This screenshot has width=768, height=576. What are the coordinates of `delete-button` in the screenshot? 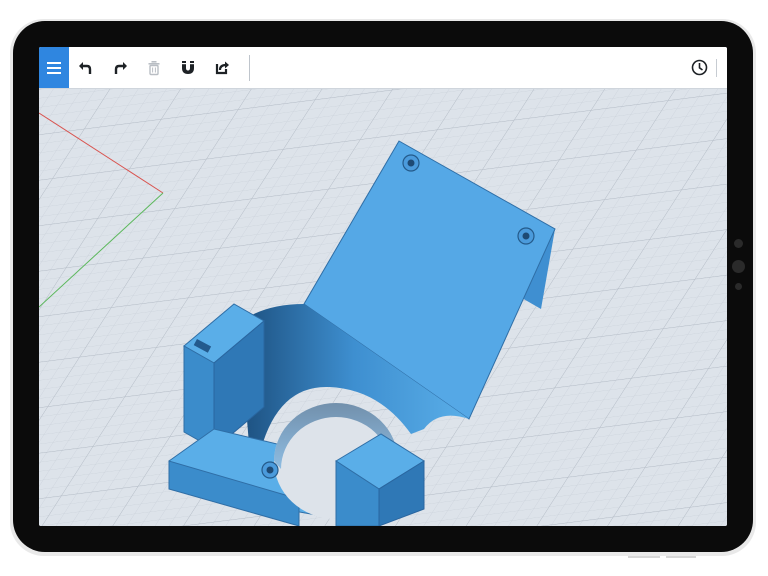 It's located at (154, 67).